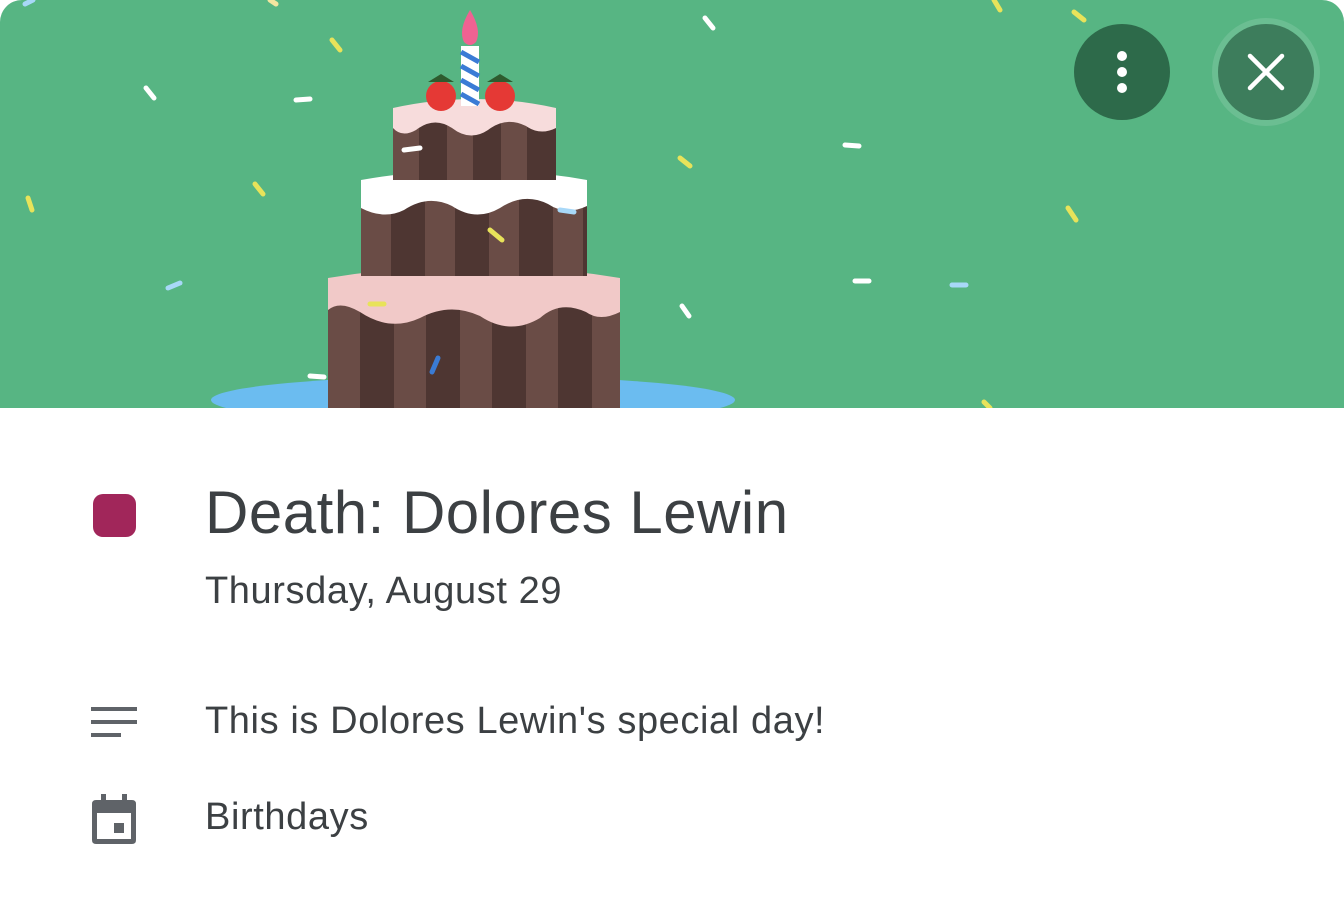  Describe the element at coordinates (114, 722) in the screenshot. I see `notes-icon` at that location.